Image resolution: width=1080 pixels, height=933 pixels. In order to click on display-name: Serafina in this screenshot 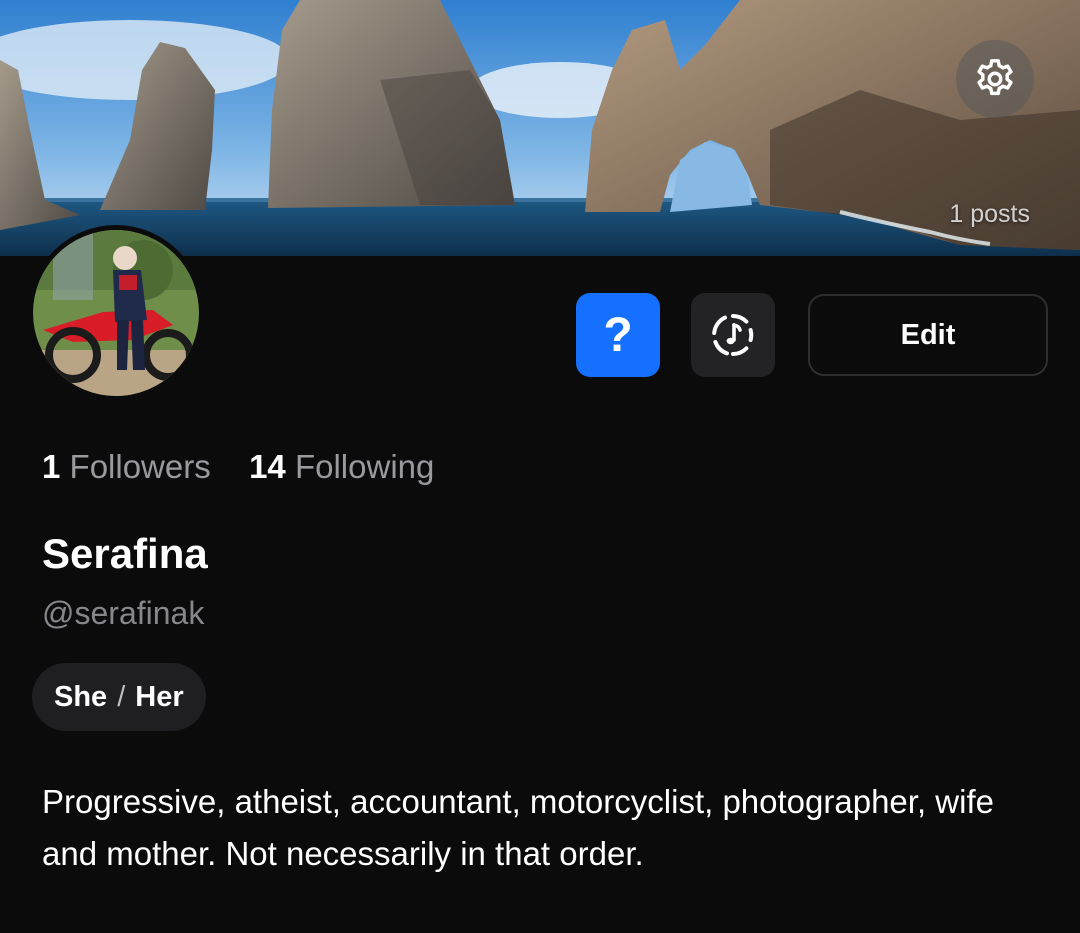, I will do `click(125, 553)`.